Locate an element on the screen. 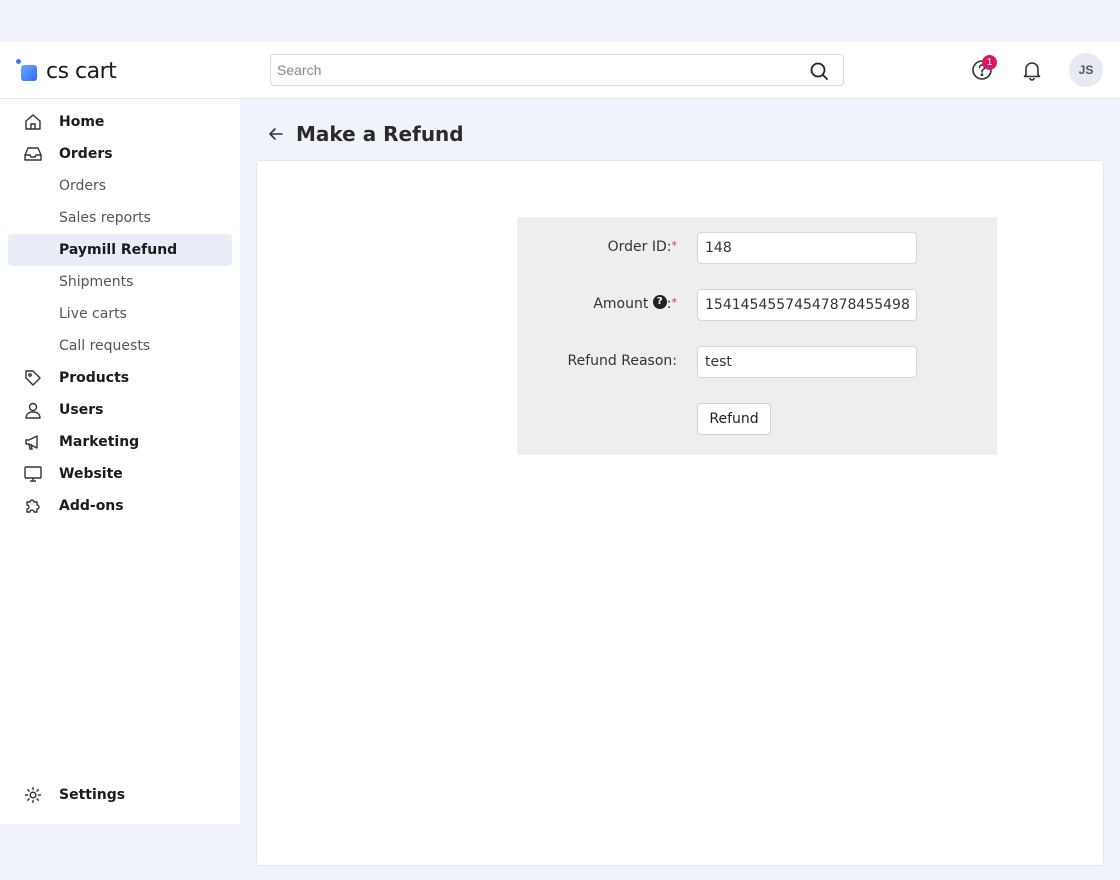 This screenshot has width=1120, height=880. sidebar-item-orders: Orders is located at coordinates (120, 154).